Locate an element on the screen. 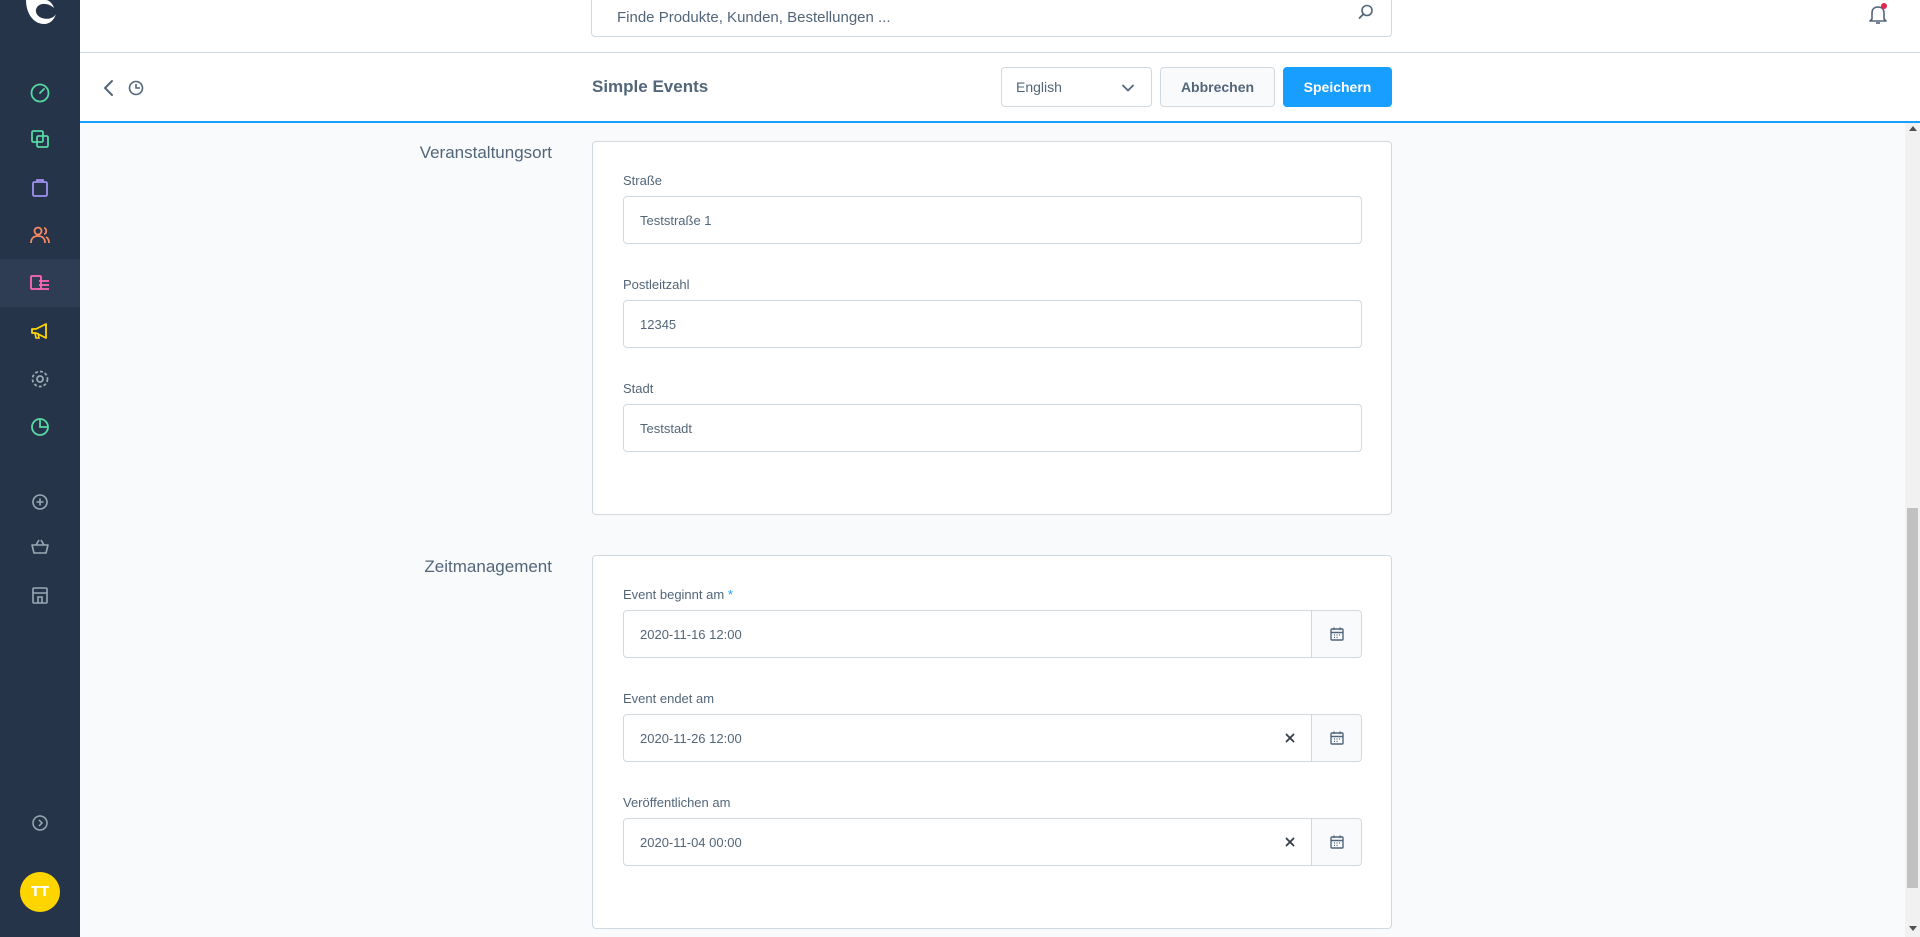  store-icon is located at coordinates (40, 595).